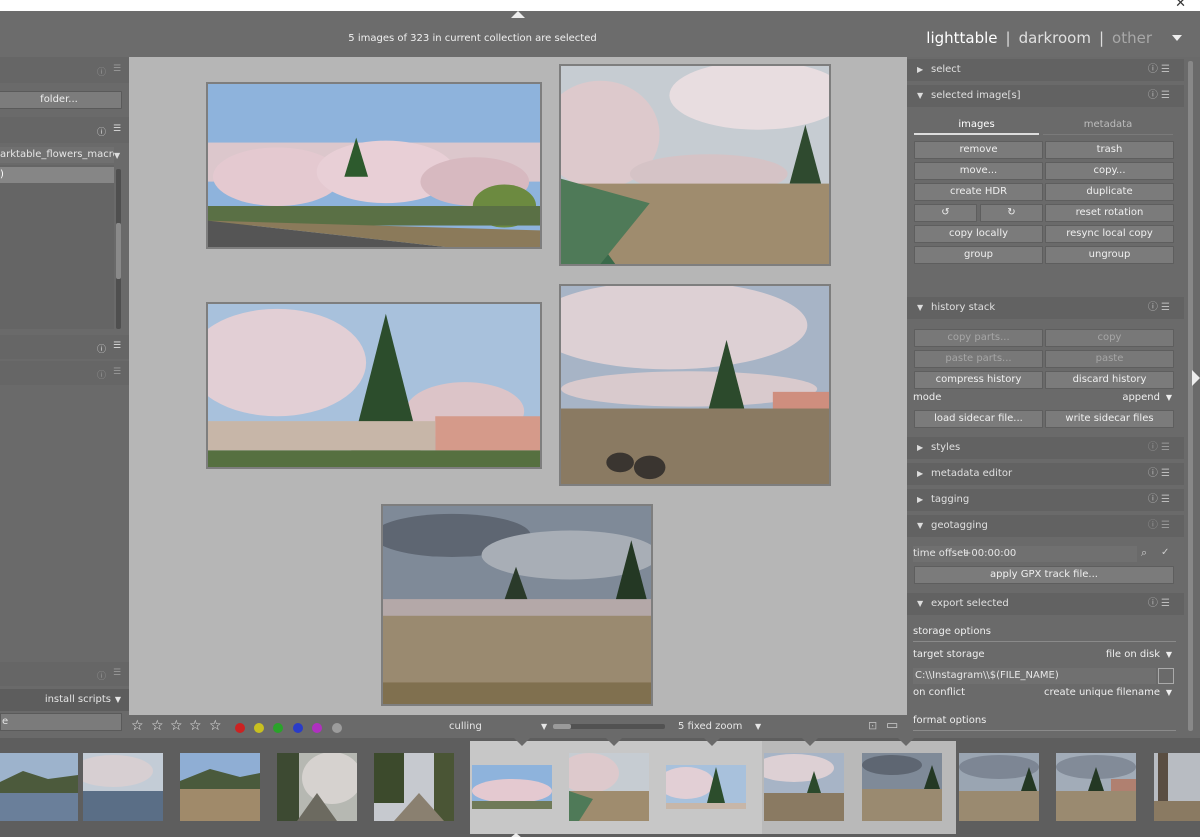 The image size is (1200, 837). What do you see at coordinates (1109, 359) in the screenshot?
I see `paste-button: paste` at bounding box center [1109, 359].